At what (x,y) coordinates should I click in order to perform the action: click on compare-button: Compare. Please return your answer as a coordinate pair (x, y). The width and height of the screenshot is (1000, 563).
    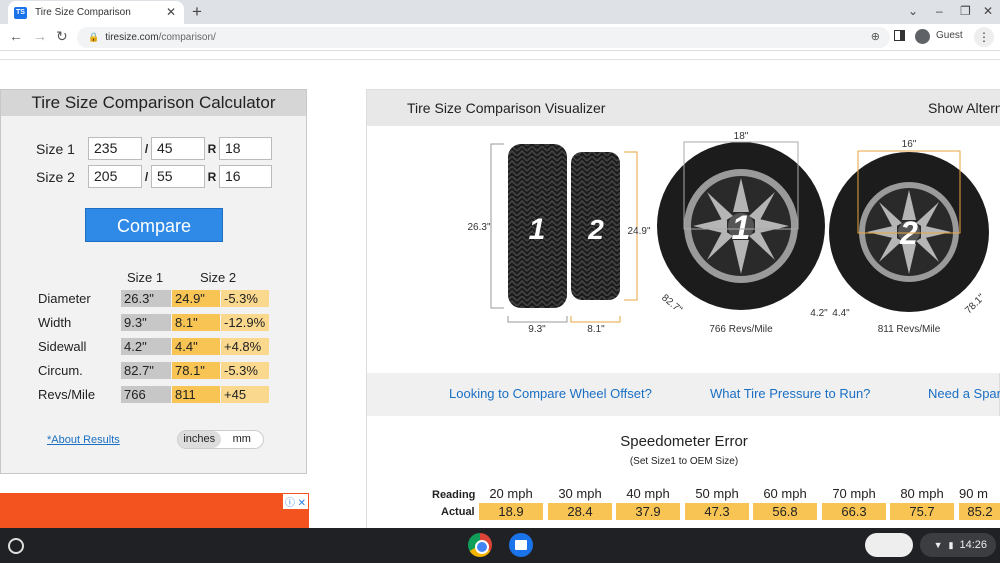
    Looking at the image, I should click on (154, 225).